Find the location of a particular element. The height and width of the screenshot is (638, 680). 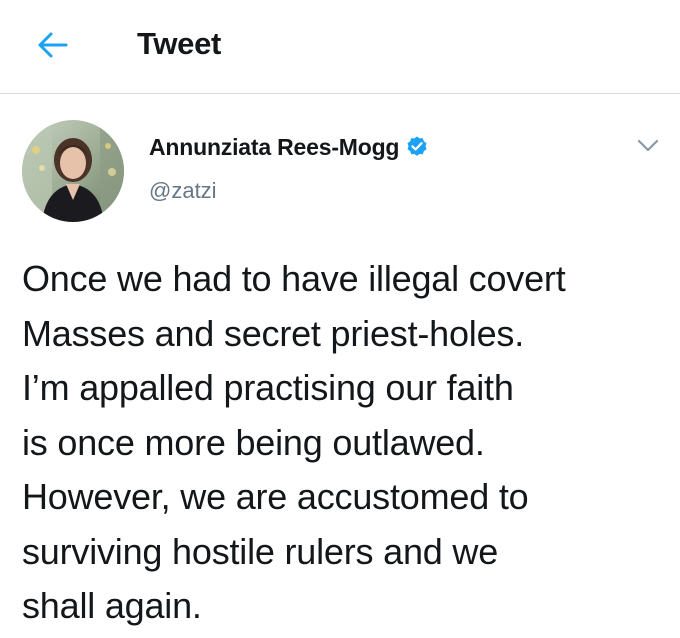

author-handle: @zatzi is located at coordinates (183, 191).